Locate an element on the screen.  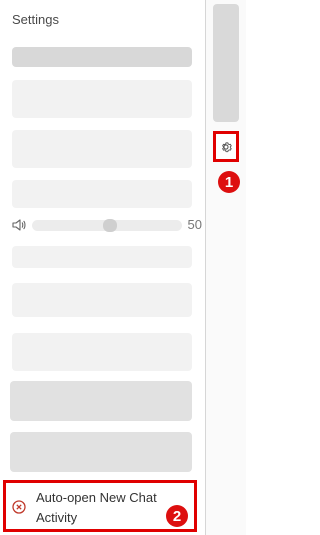
volume-control: 50 is located at coordinates (107, 225).